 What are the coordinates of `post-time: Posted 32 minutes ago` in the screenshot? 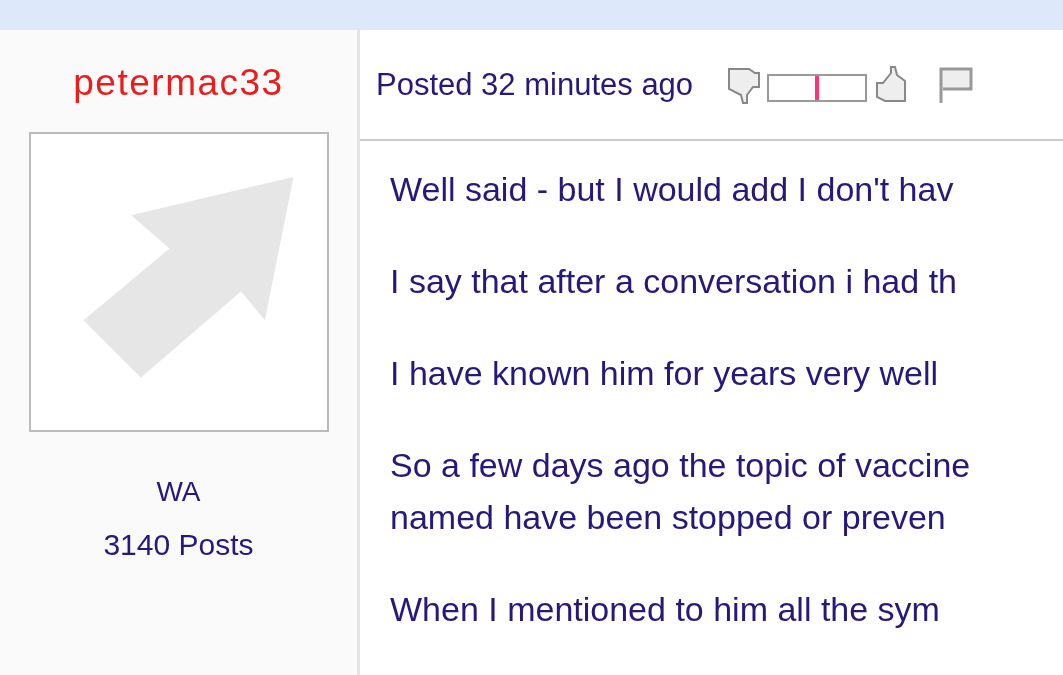 It's located at (535, 84).